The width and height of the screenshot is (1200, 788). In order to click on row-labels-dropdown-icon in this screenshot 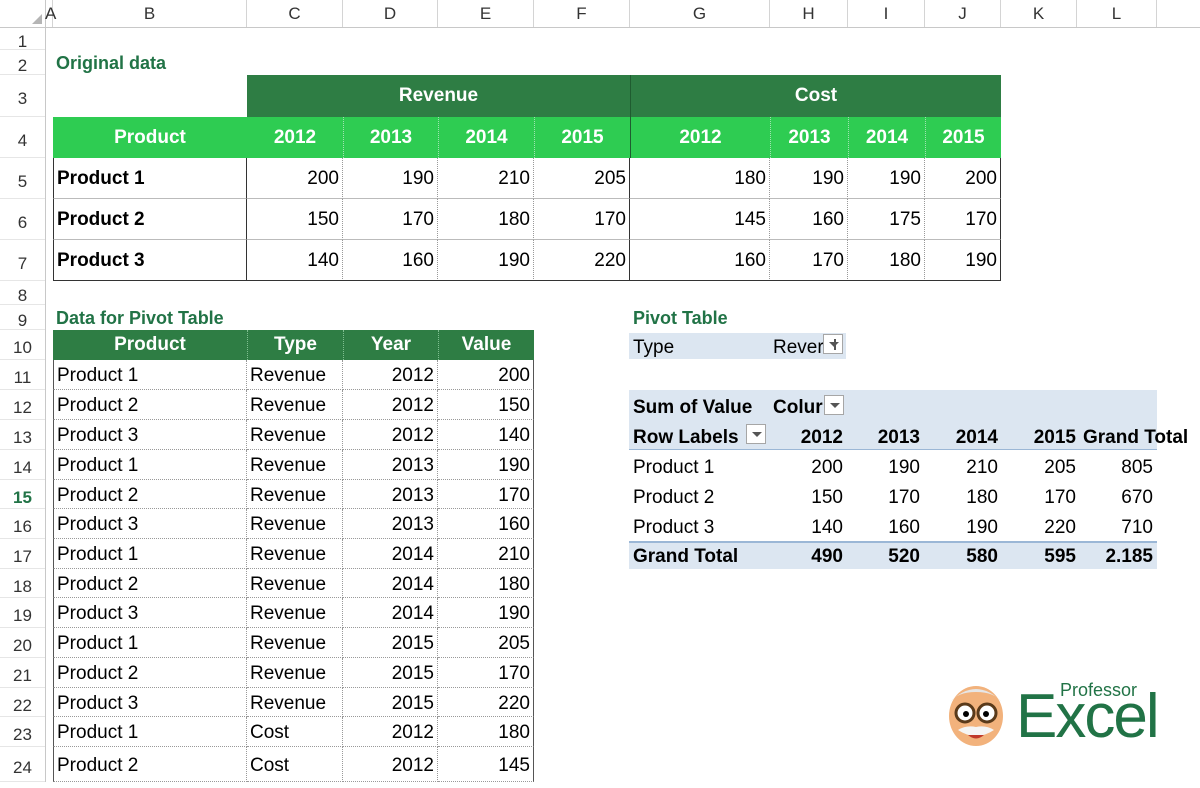, I will do `click(756, 434)`.